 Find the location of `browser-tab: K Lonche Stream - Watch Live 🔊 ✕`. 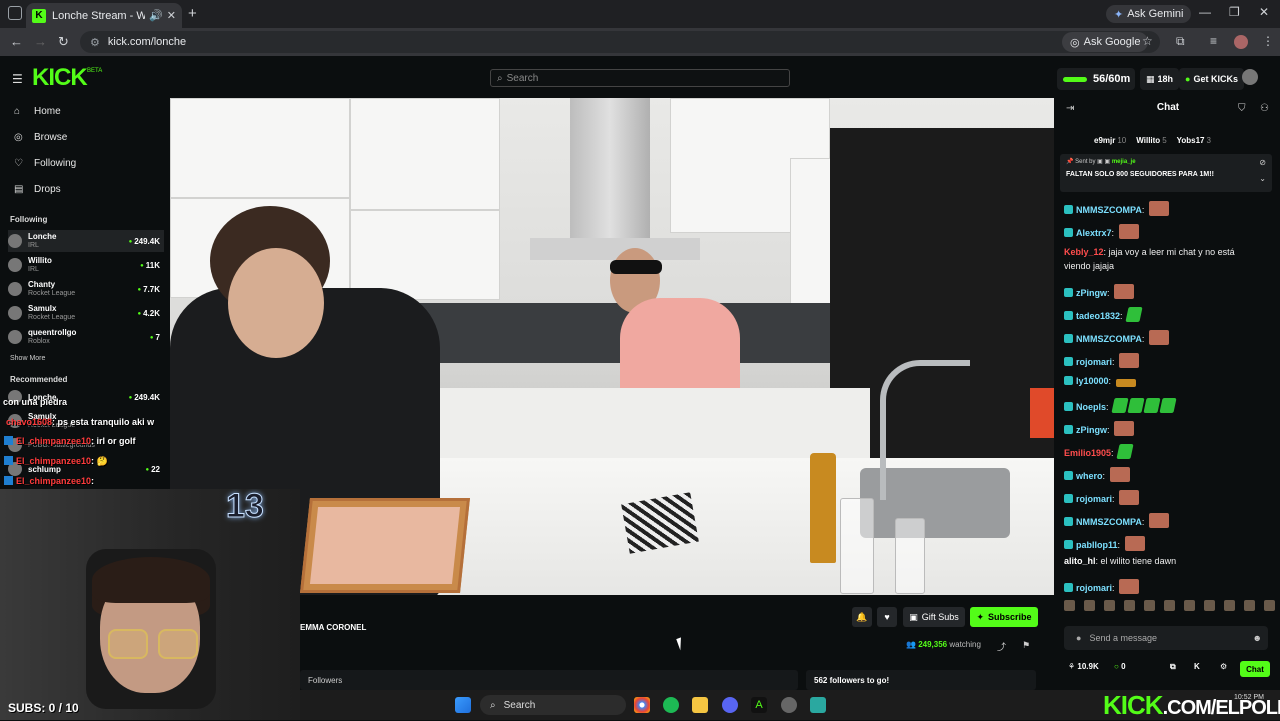

browser-tab: K Lonche Stream - Watch Live 🔊 ✕ is located at coordinates (104, 15).